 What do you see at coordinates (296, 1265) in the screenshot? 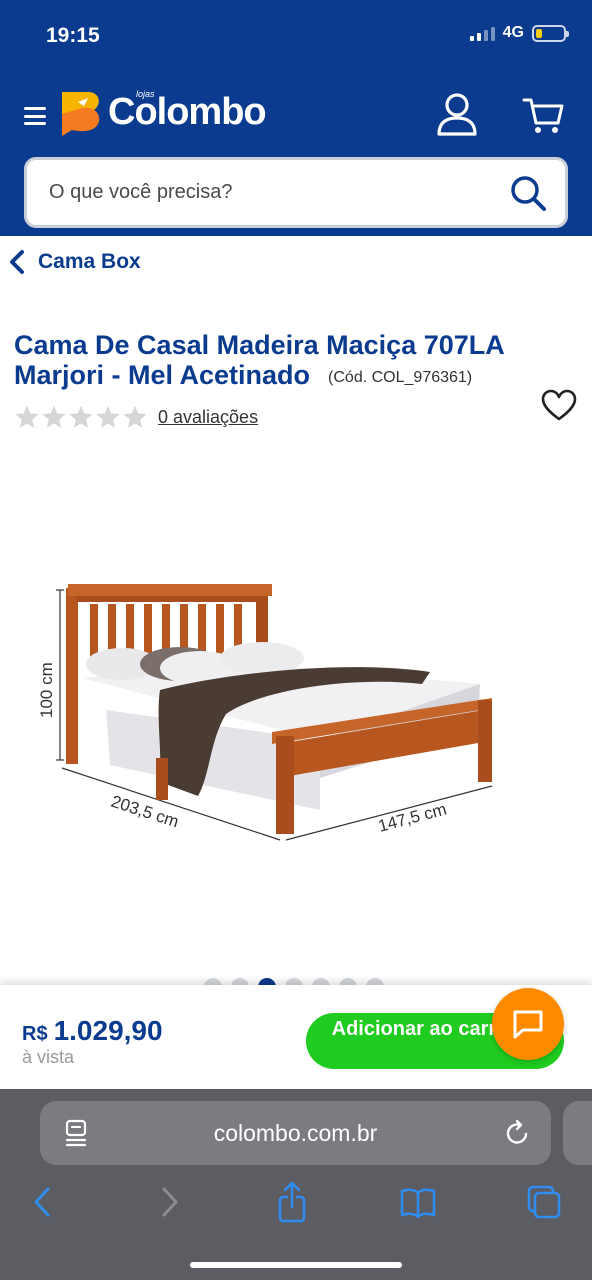
I see `home-indicator` at bounding box center [296, 1265].